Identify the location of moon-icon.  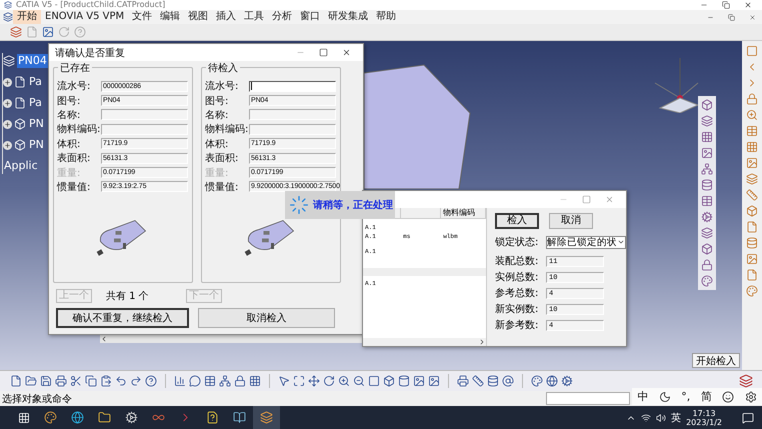
(664, 396).